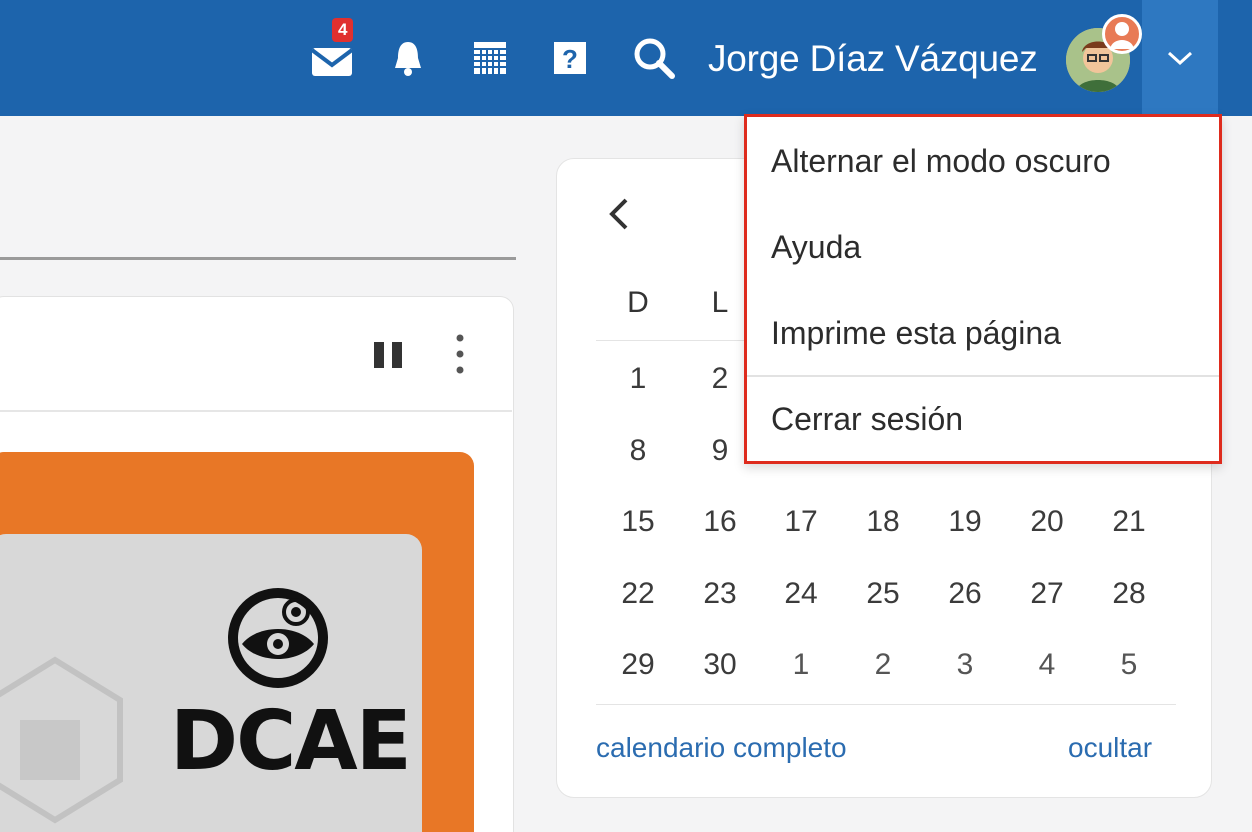 This screenshot has width=1252, height=832. I want to click on messages-button: 4, so click(332, 58).